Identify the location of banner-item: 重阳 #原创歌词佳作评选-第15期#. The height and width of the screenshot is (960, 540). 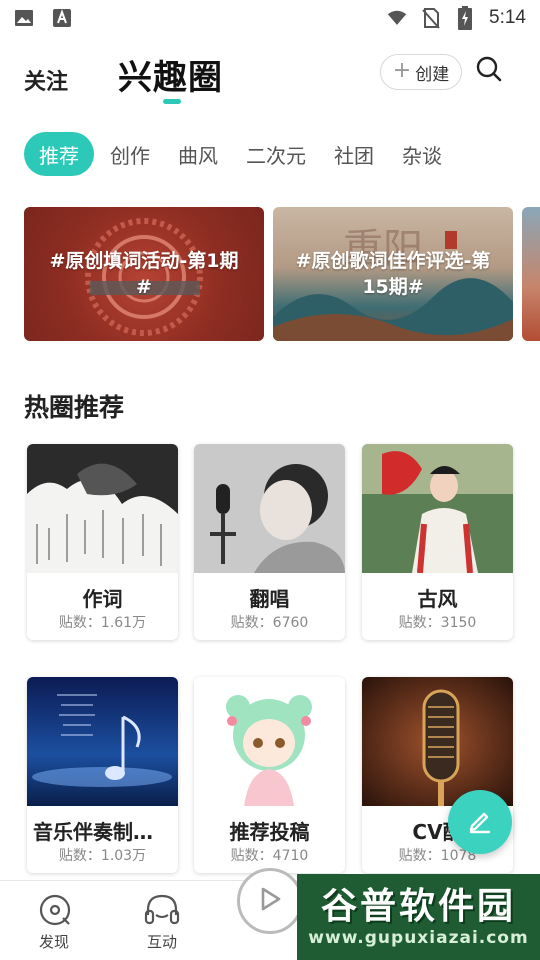
(393, 274).